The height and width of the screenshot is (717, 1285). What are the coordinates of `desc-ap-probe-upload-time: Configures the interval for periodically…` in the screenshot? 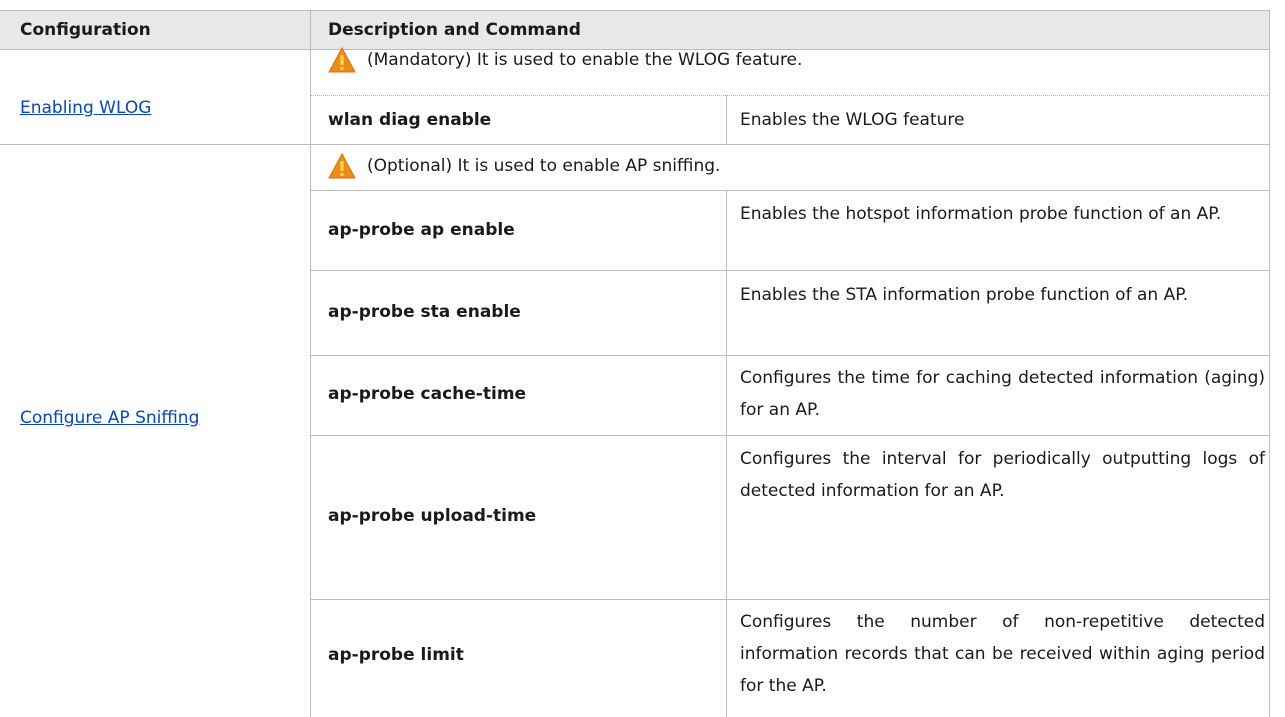 It's located at (1002, 475).